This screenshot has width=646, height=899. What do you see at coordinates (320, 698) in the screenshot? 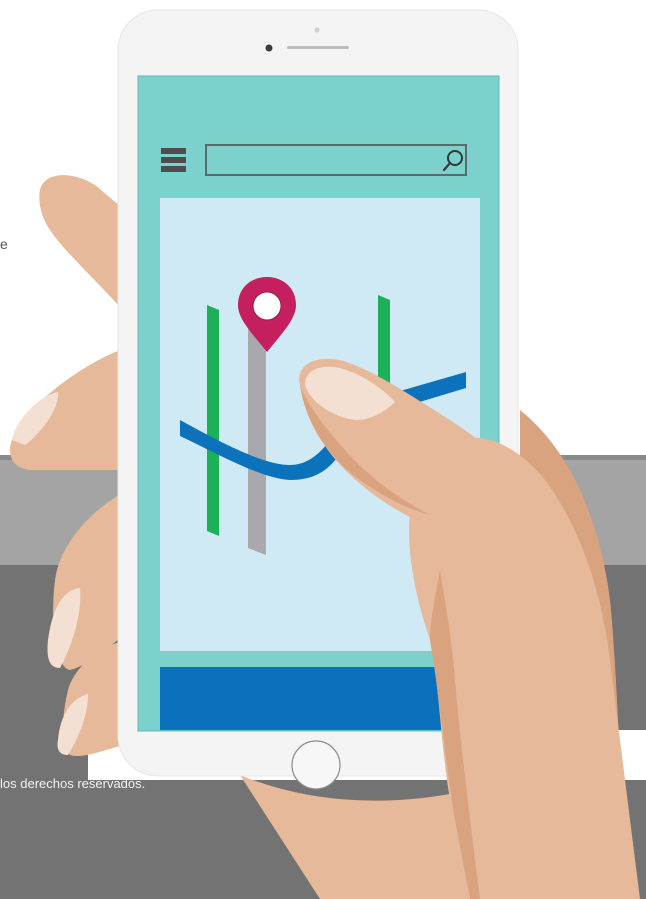
I see `bottom-panel` at bounding box center [320, 698].